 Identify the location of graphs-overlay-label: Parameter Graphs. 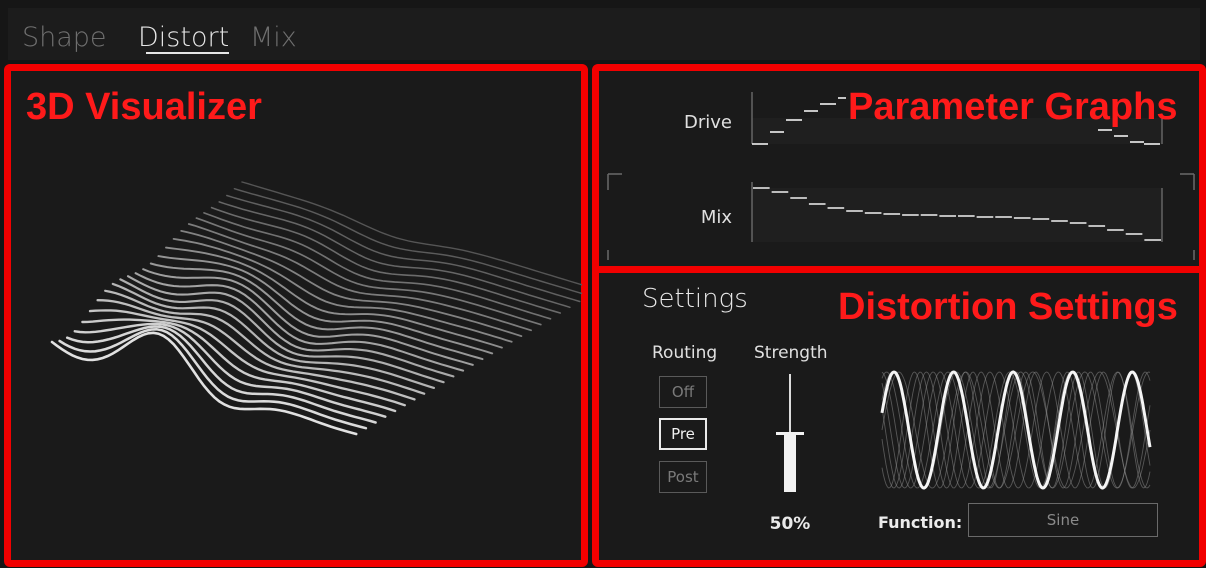
(1013, 107).